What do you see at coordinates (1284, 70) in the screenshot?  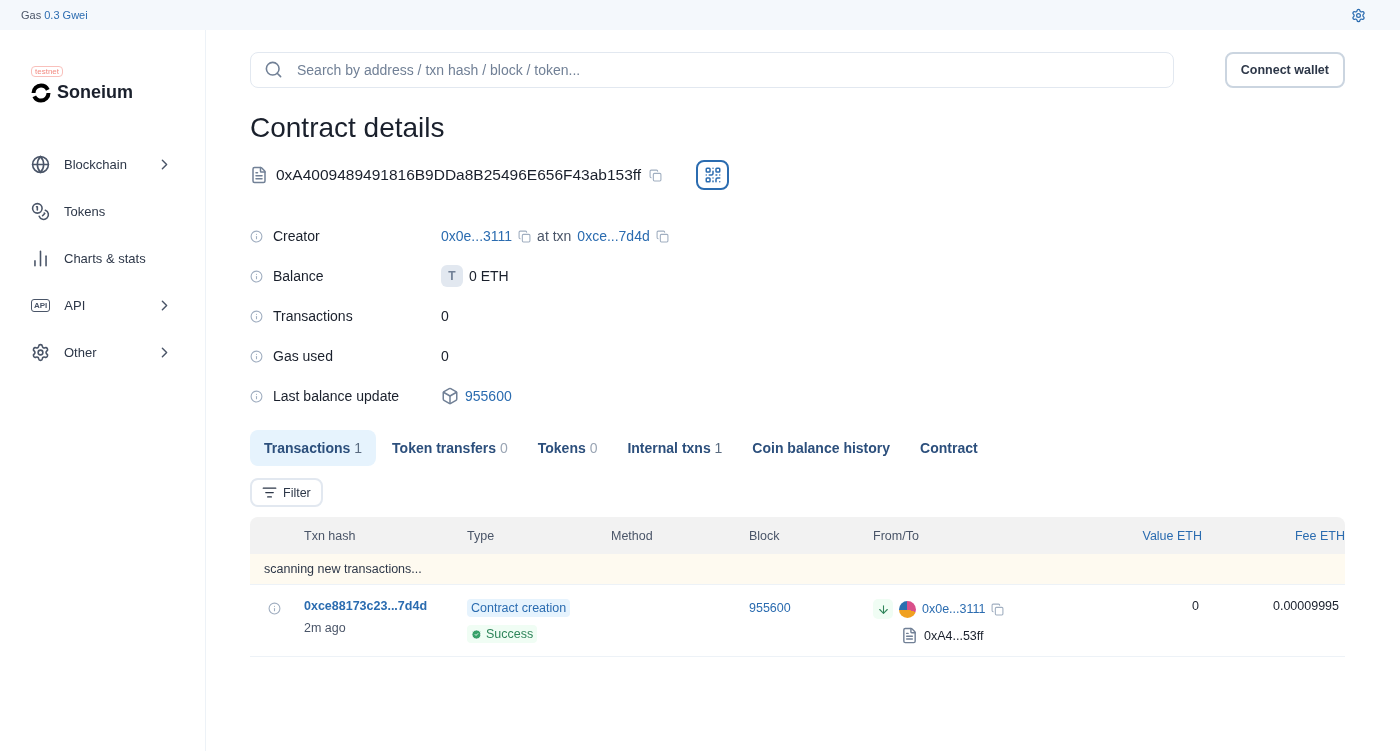 I see `connect-wallet-button: Connect wallet` at bounding box center [1284, 70].